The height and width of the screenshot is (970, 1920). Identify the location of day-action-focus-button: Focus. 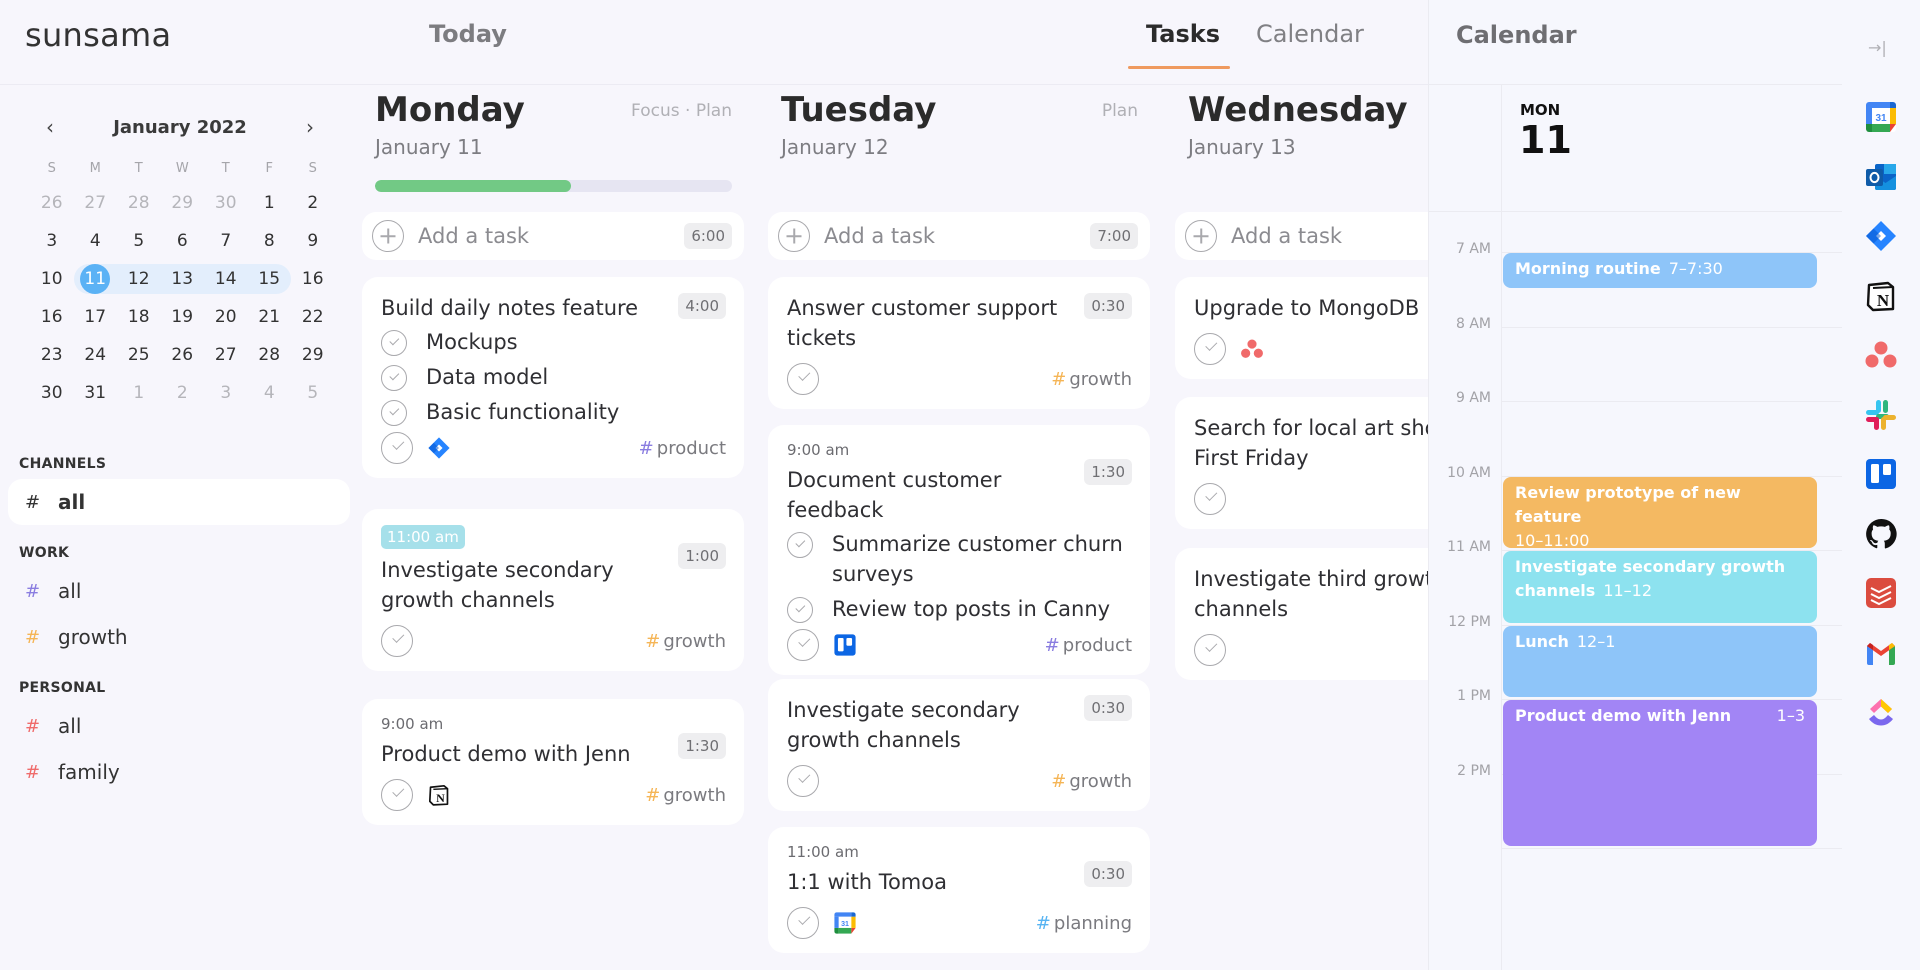
(655, 111).